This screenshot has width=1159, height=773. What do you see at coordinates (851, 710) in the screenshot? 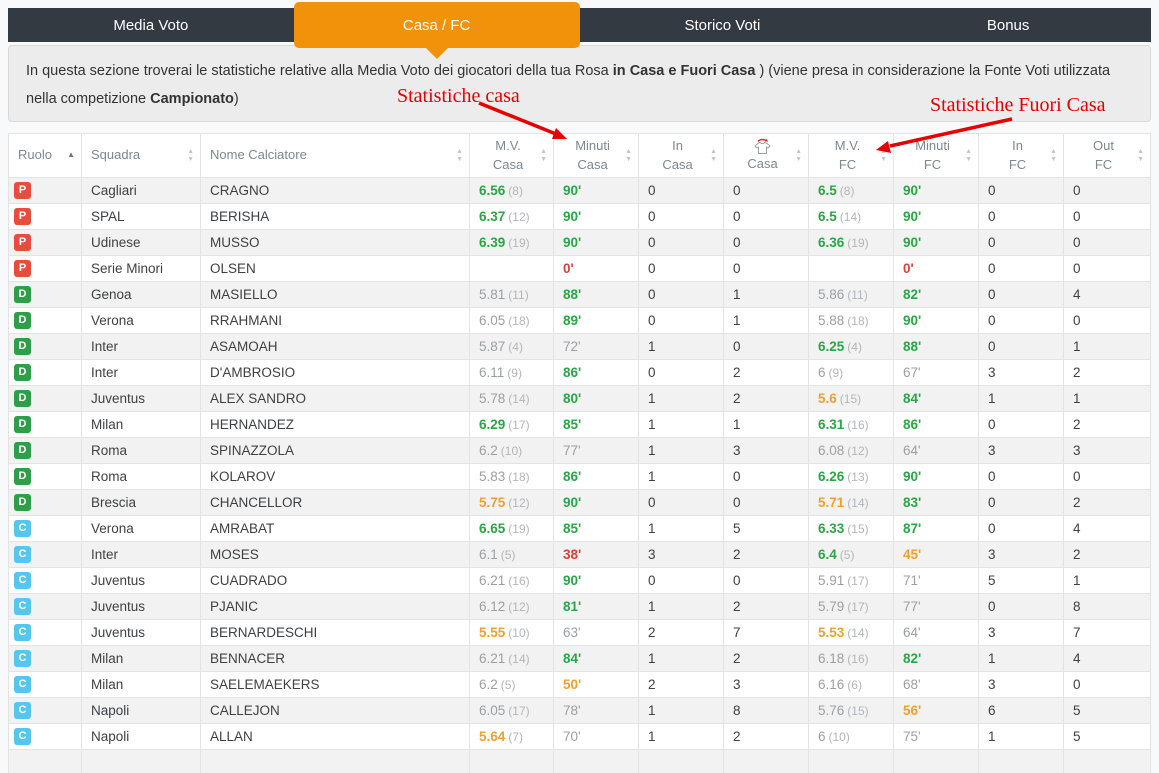
I see `mv-fc-cell: 5.76 (15)` at bounding box center [851, 710].